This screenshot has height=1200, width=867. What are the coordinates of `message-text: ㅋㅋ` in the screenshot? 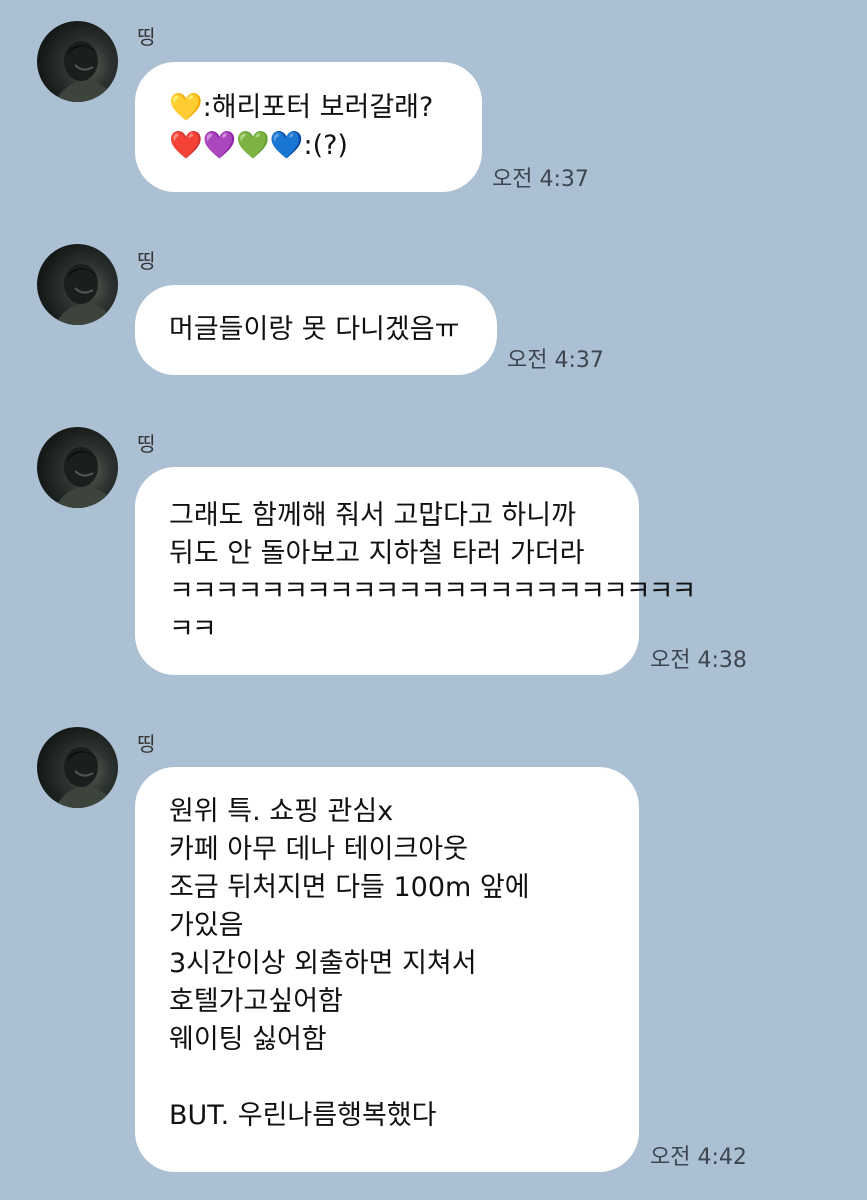 It's located at (193, 629).